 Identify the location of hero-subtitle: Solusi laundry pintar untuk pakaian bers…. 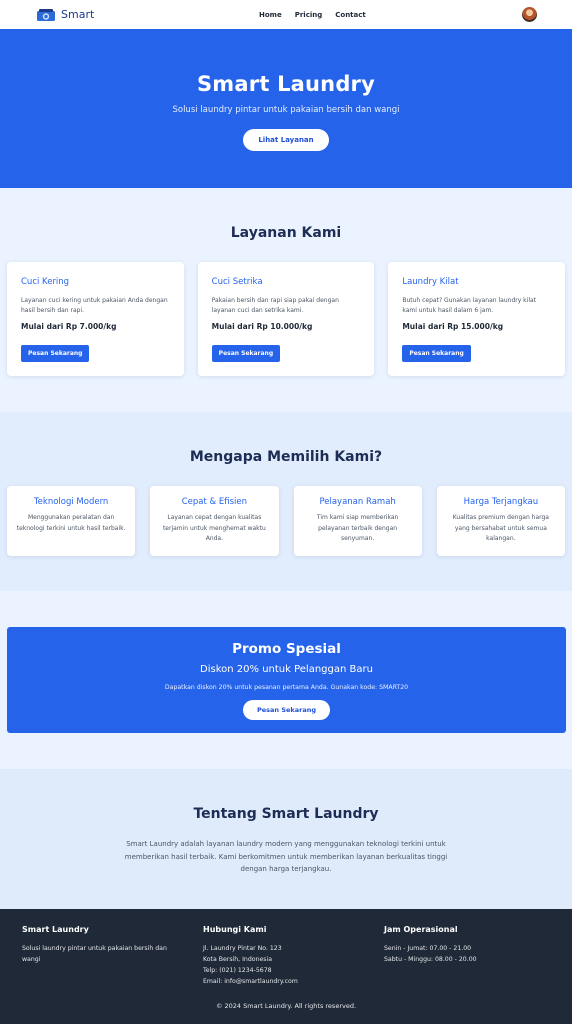
(286, 110).